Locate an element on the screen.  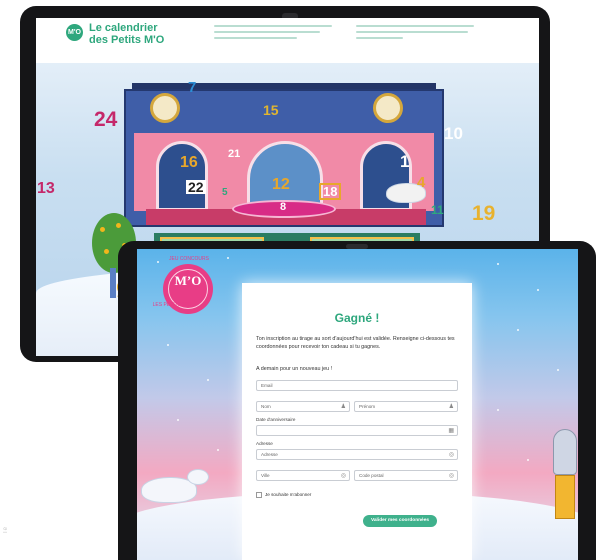
postal-code-placeholder: Code postal is located at coordinates (371, 475).